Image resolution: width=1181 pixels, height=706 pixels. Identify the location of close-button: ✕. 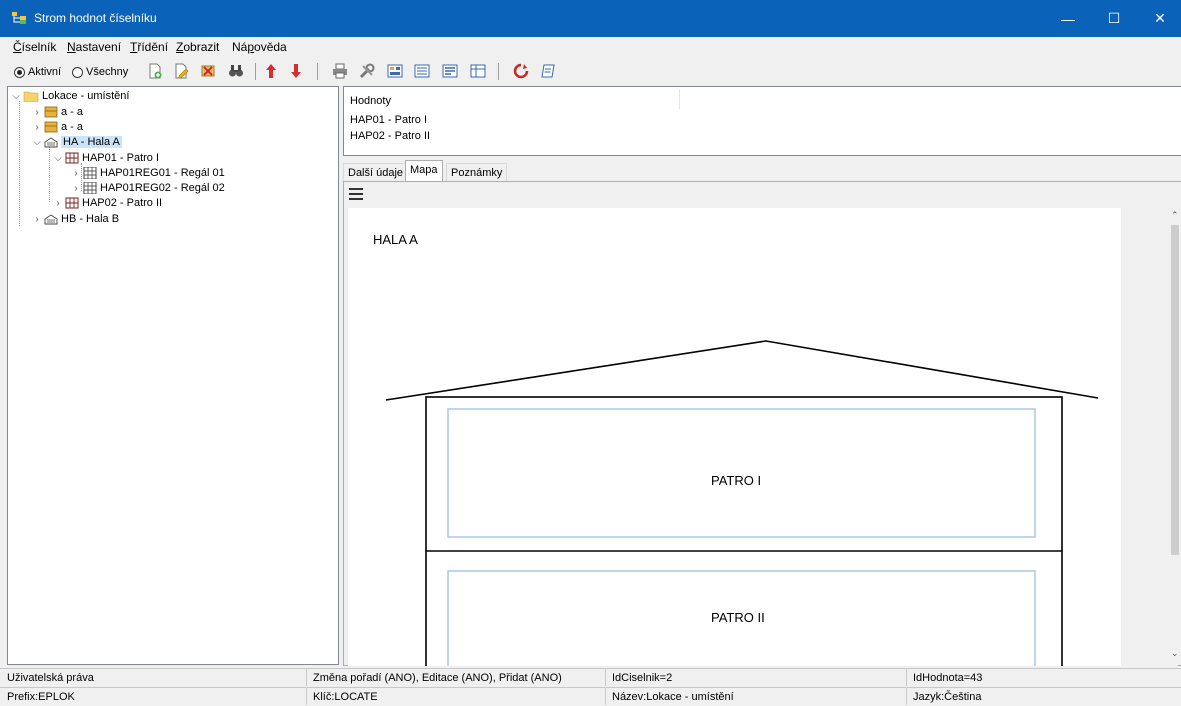
(1159, 18).